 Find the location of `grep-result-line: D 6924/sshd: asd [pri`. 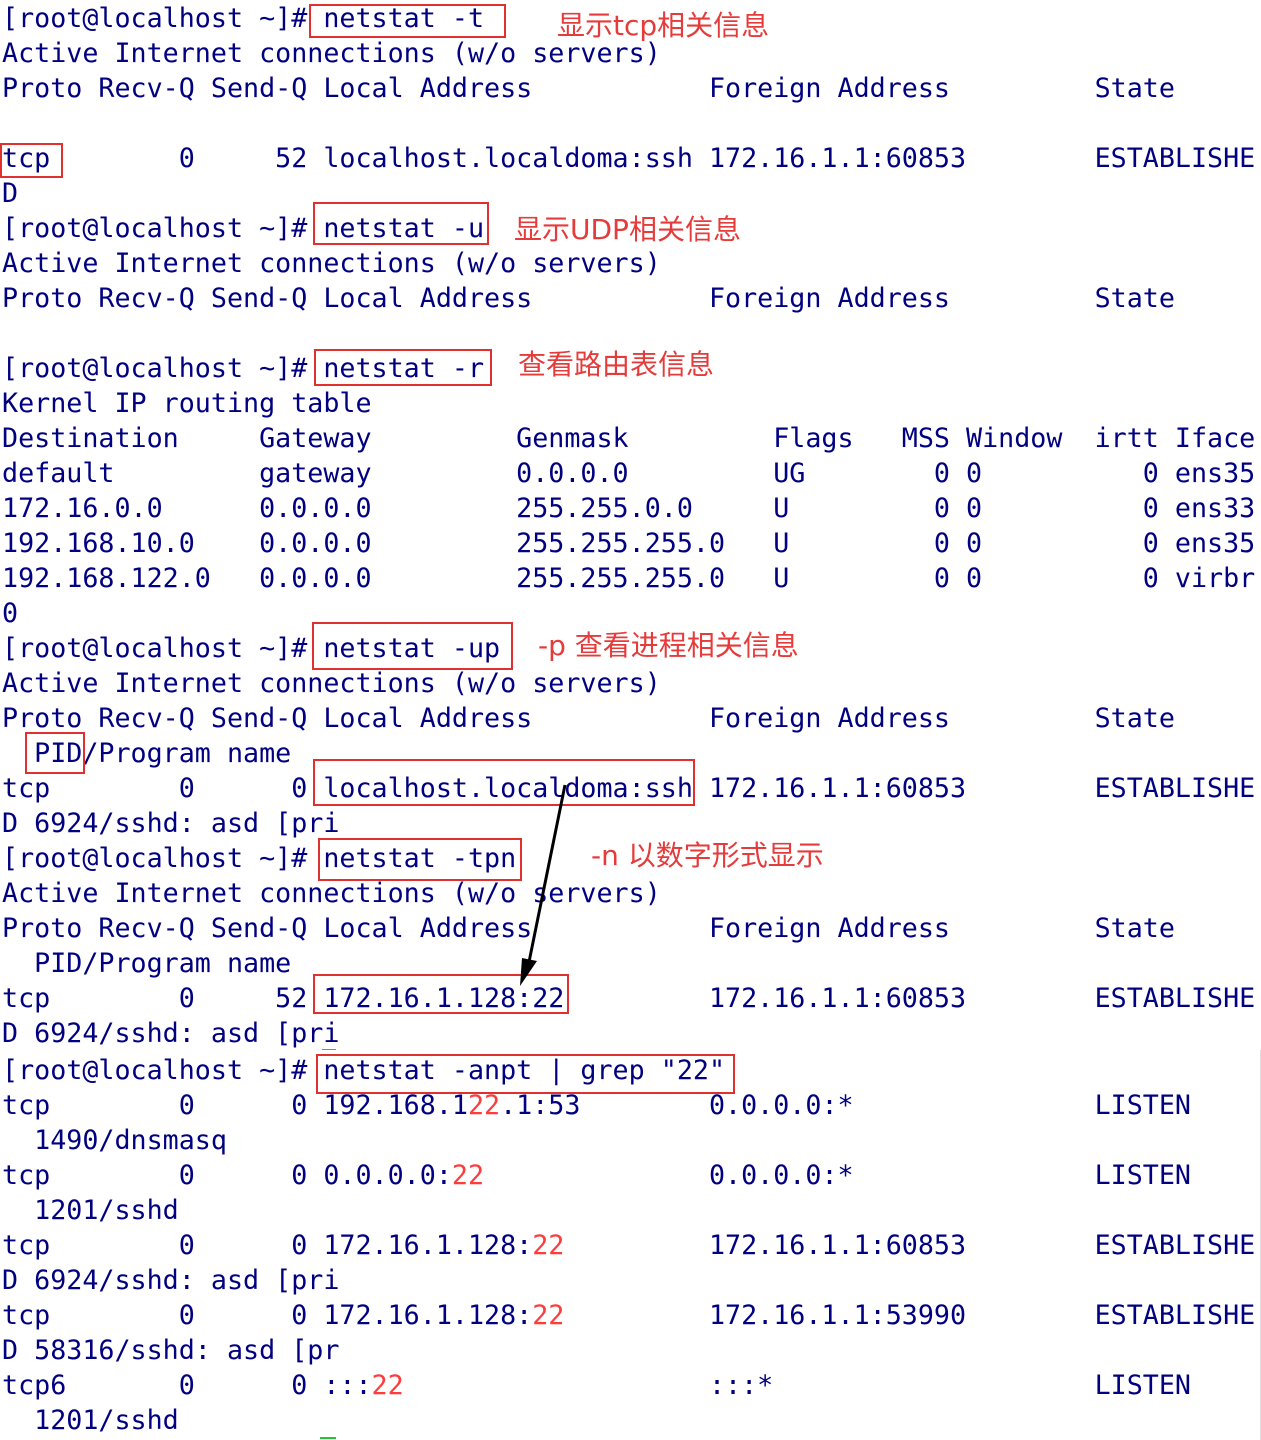

grep-result-line: D 6924/sshd: asd [pri is located at coordinates (170, 1280).